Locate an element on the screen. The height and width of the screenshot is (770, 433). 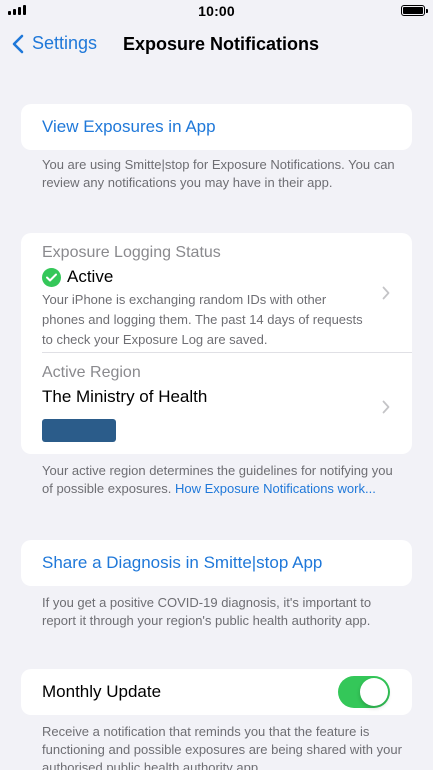
navigation-bar: Settings Exposure Notifications is located at coordinates (216, 44).